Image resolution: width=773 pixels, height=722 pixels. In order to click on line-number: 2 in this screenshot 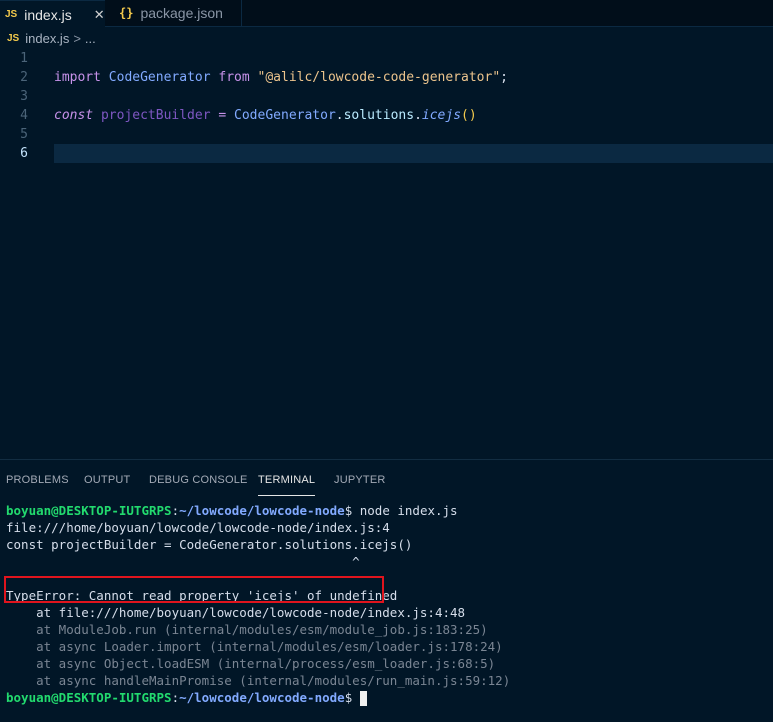, I will do `click(24, 77)`.